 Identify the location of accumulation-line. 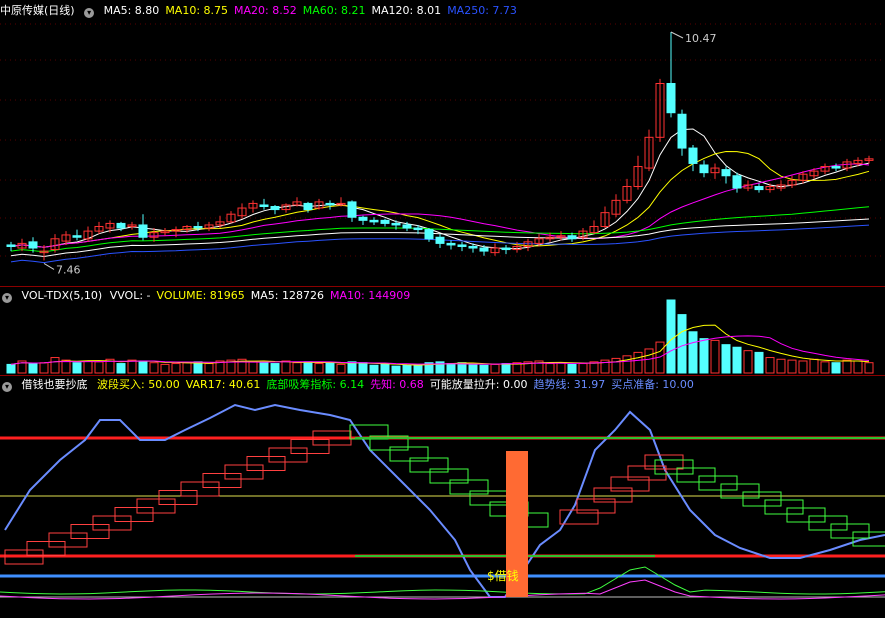
(442, 580).